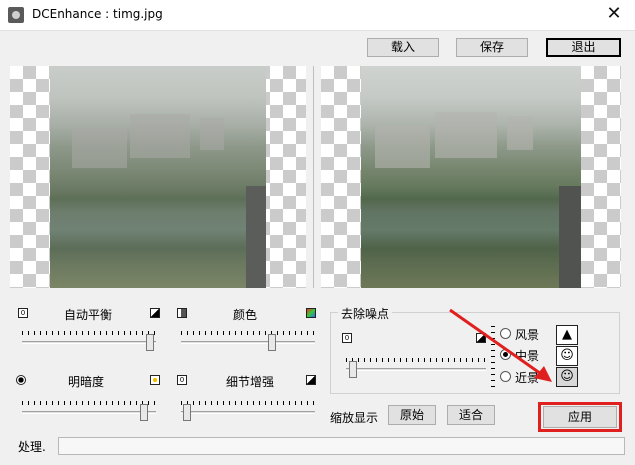  I want to click on load-button: 载入, so click(403, 47).